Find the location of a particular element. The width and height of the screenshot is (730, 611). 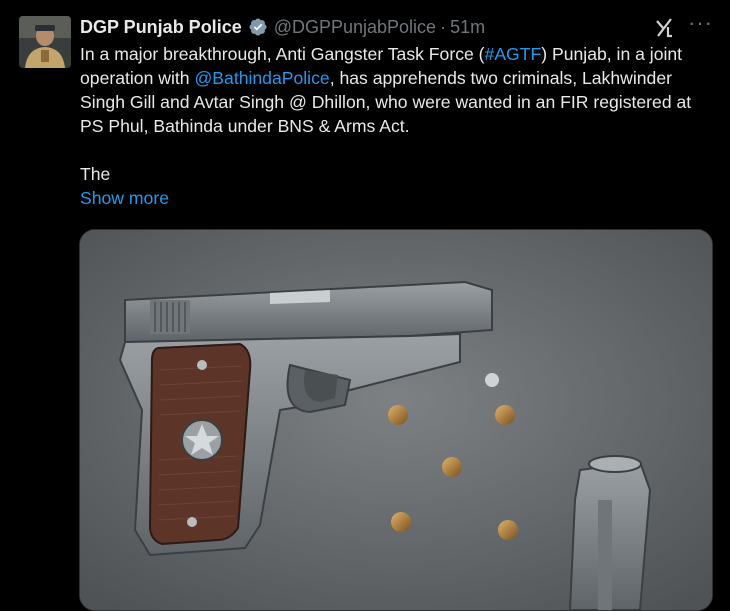

handle: @DGPPunjabPolice is located at coordinates (355, 27).